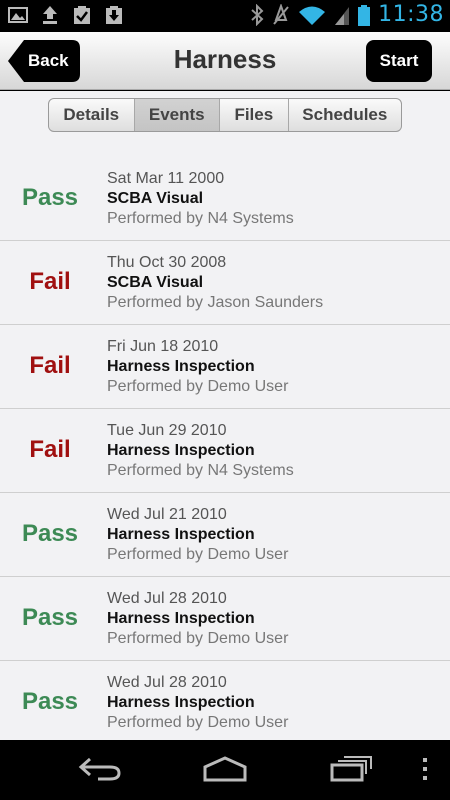  I want to click on recent-apps-icon, so click(352, 769).